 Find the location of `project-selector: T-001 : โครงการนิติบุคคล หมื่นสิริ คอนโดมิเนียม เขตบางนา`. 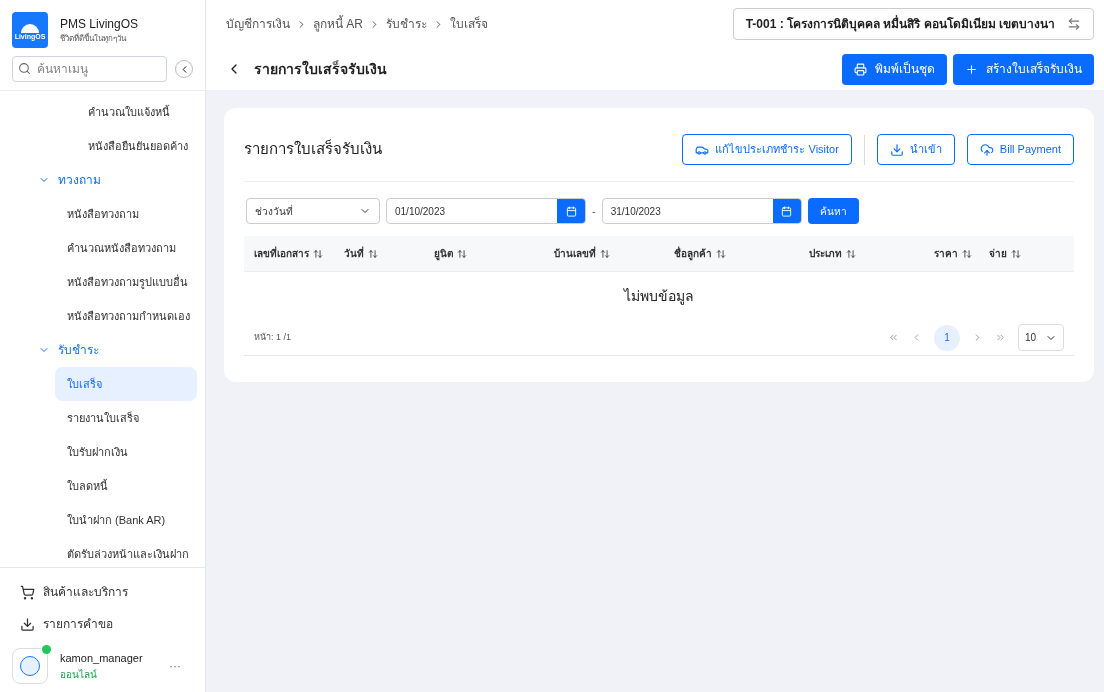

project-selector: T-001 : โครงการนิติบุคคล หมื่นสิริ คอนโดมิเนียม เขตบางนา is located at coordinates (913, 24).